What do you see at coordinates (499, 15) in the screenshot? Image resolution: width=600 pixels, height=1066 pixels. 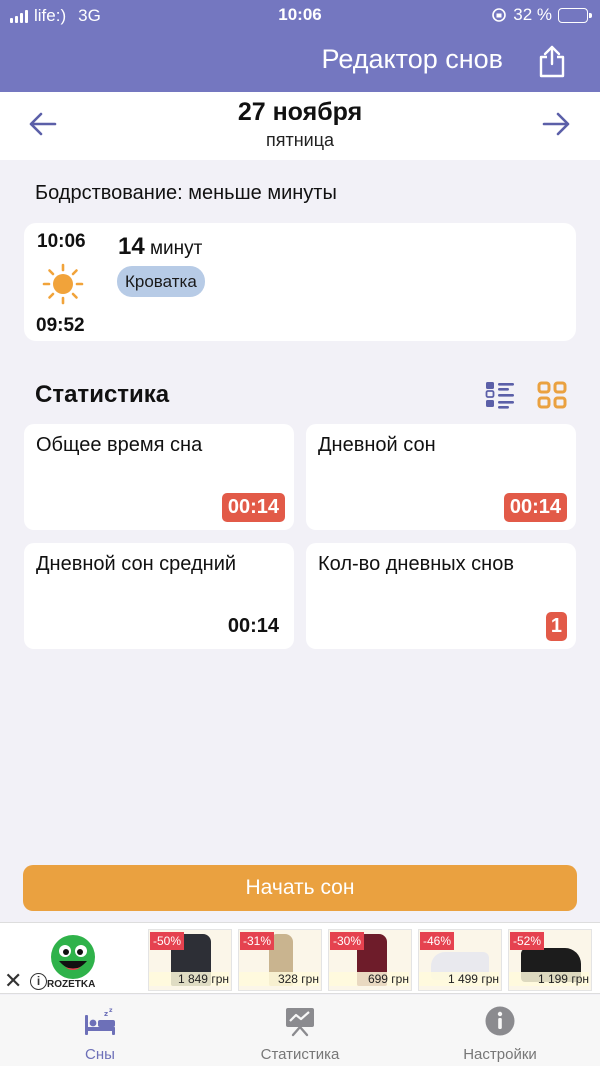 I see `orientation-lock-icon` at bounding box center [499, 15].